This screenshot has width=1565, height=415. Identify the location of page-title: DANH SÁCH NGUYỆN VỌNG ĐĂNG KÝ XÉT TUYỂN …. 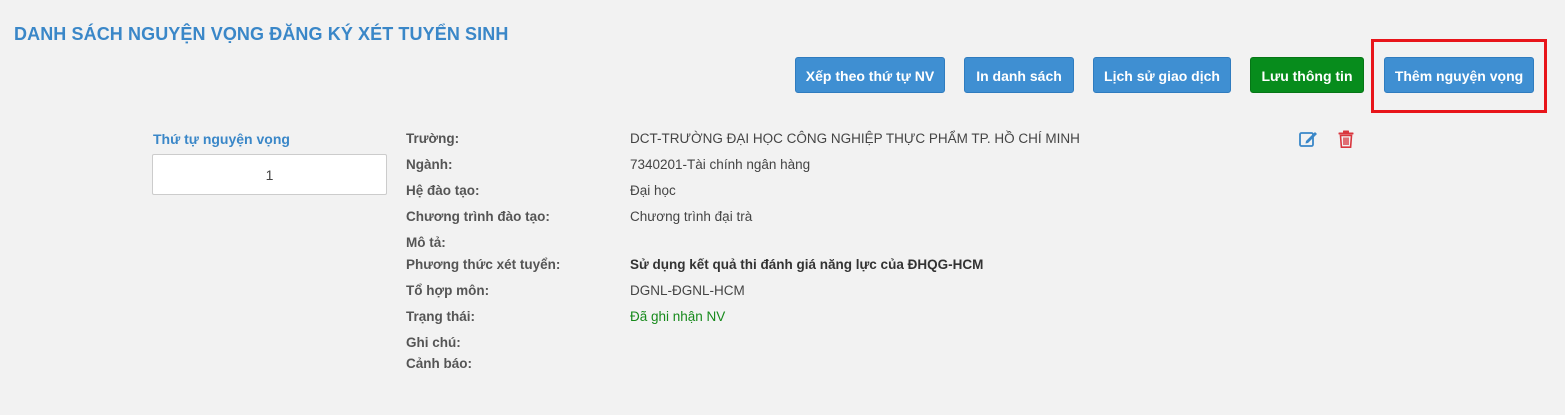
(261, 34).